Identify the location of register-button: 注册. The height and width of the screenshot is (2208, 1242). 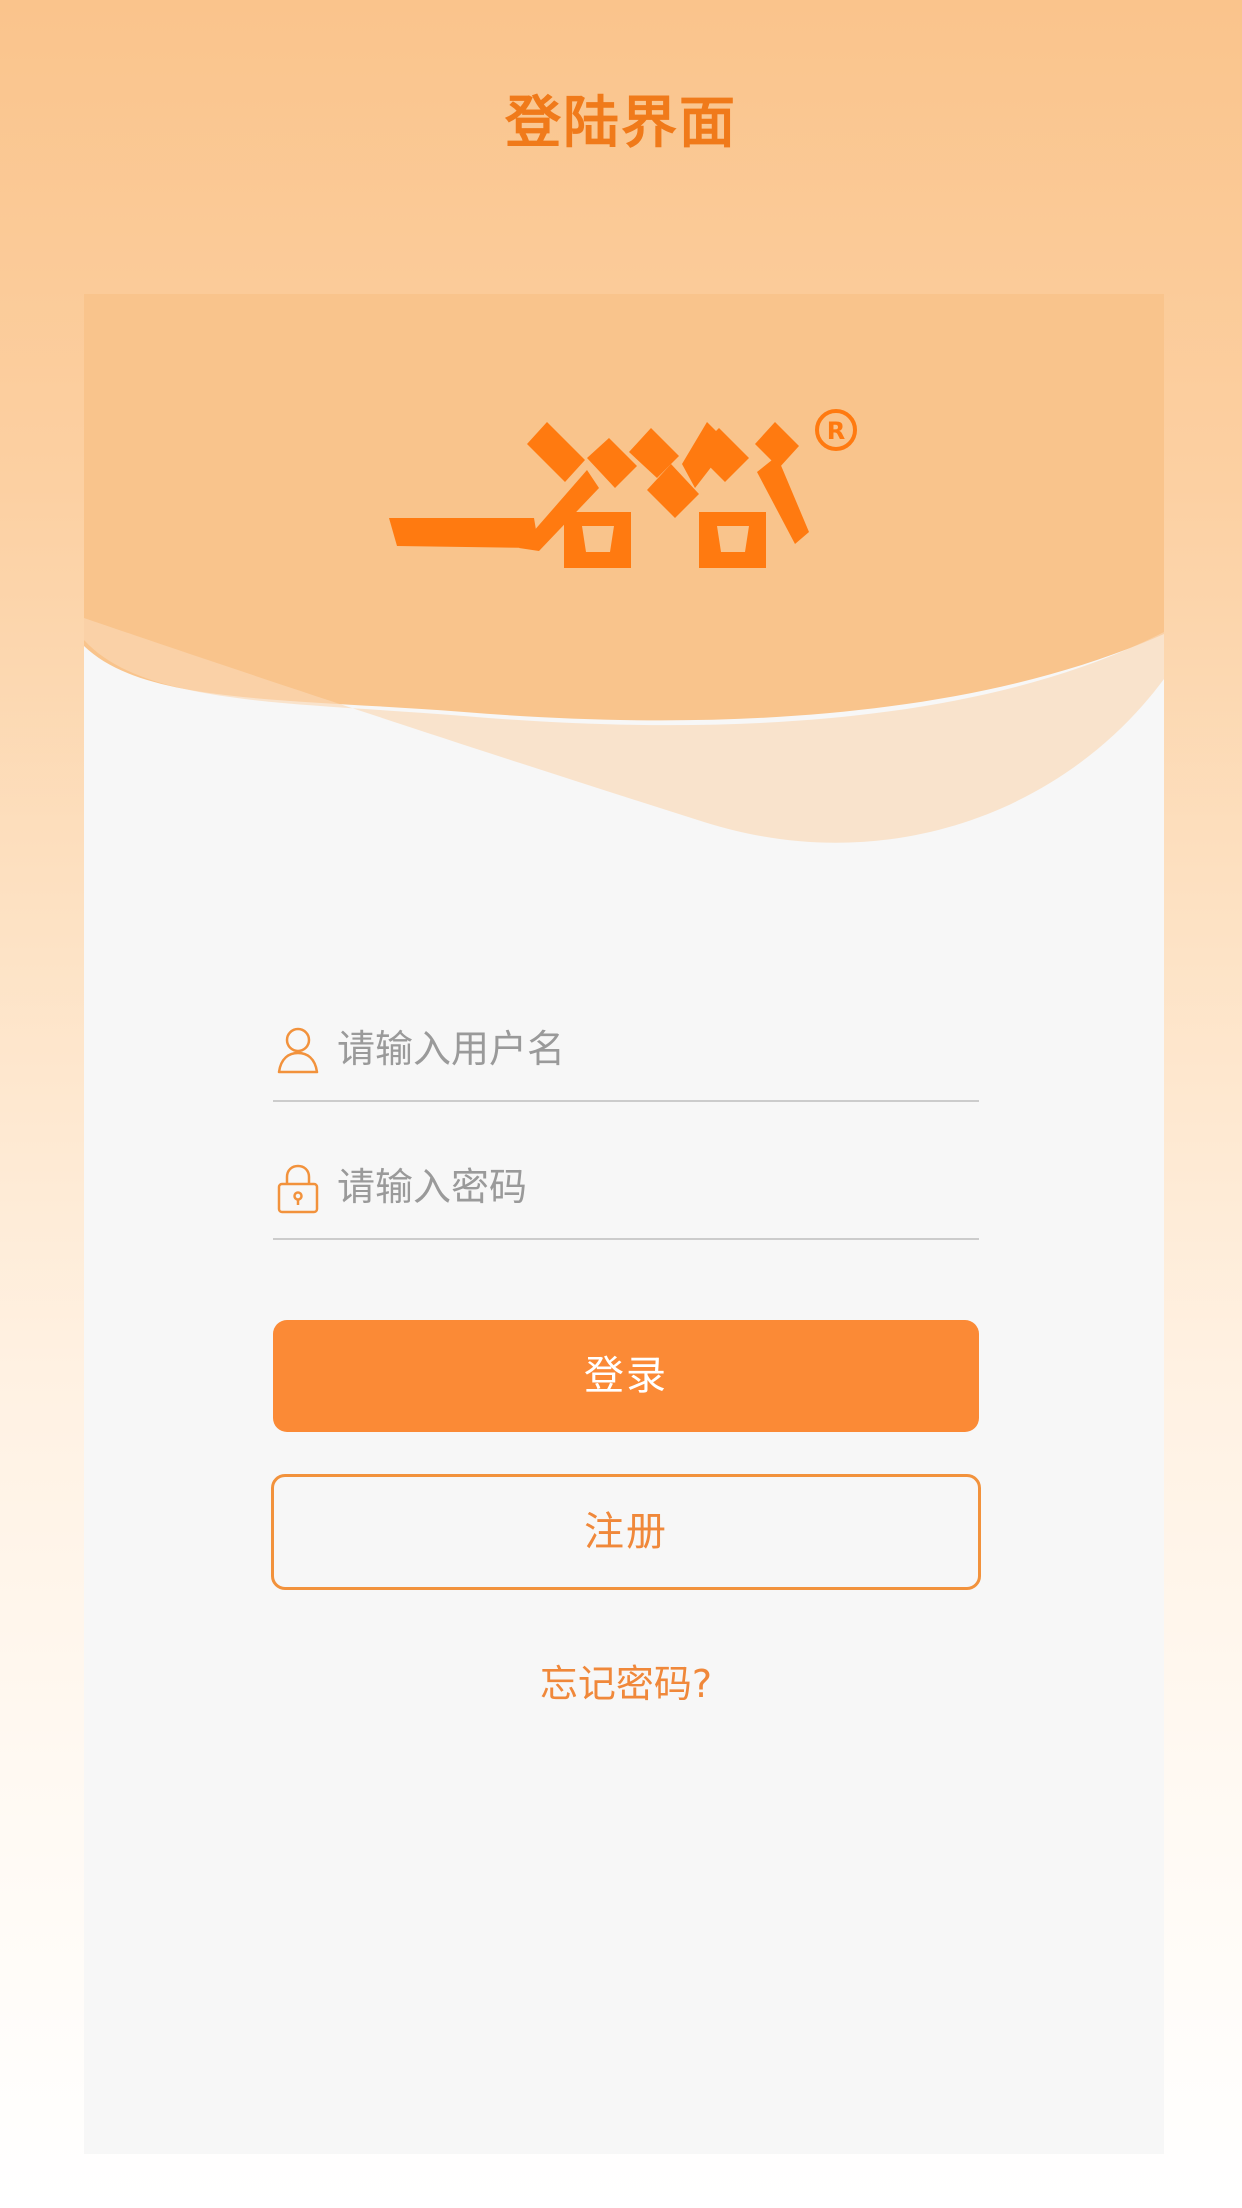
(626, 1532).